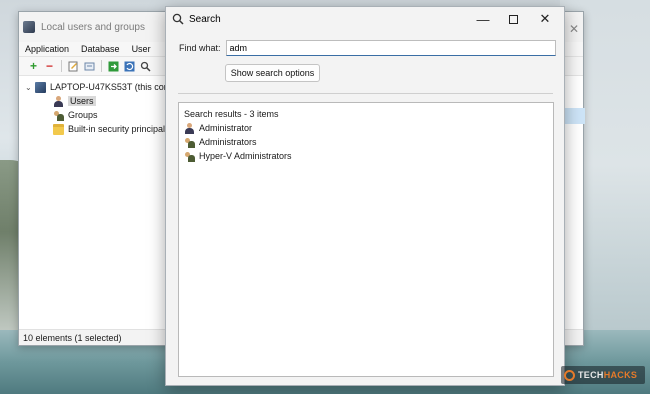 This screenshot has width=650, height=394. Describe the element at coordinates (574, 29) in the screenshot. I see `main-window-close-icon: ✕` at that location.